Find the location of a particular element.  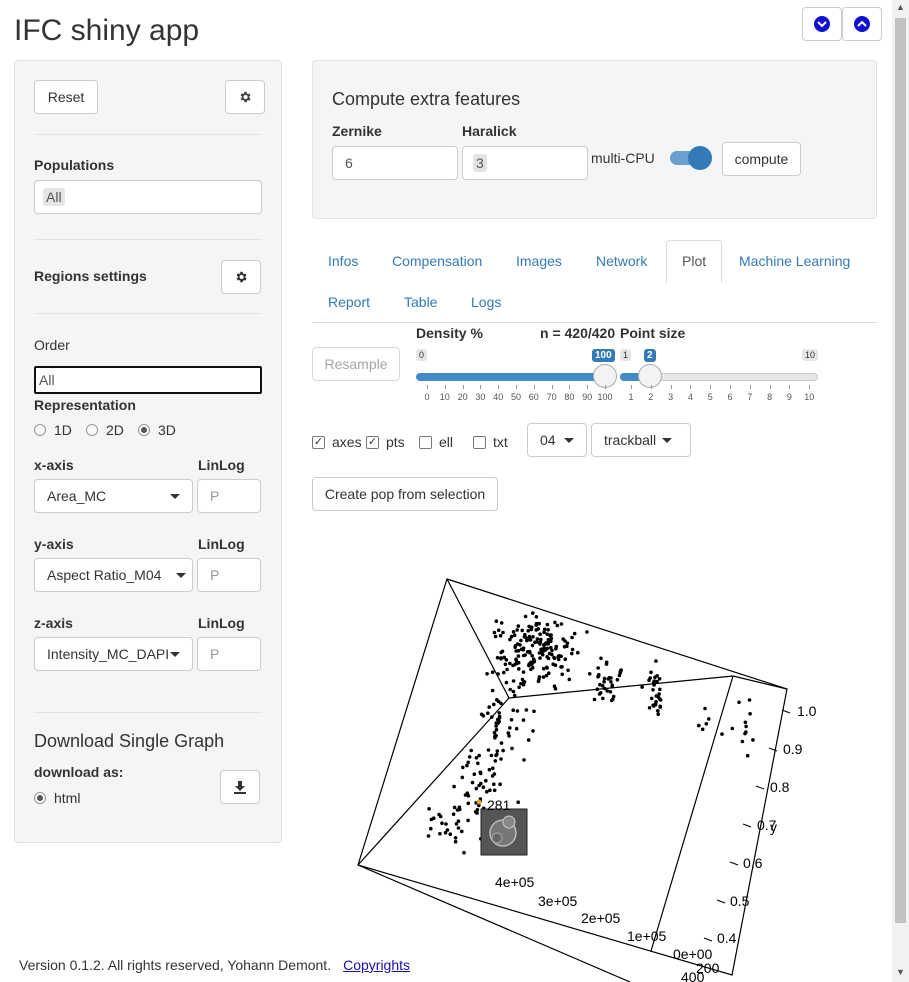

txt-checkbox is located at coordinates (479, 442).